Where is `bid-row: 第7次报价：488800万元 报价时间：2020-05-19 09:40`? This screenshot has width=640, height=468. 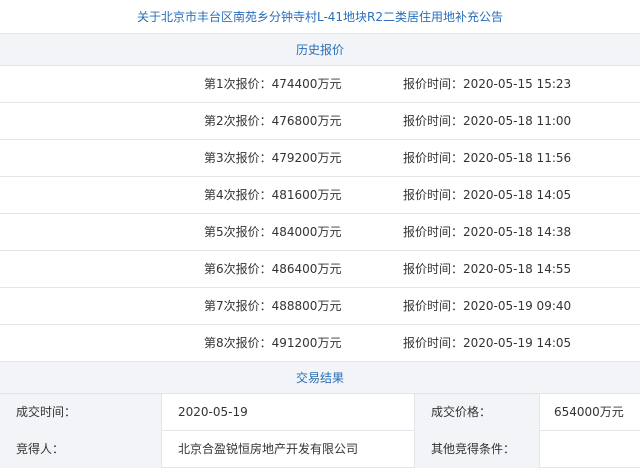
bid-row: 第7次报价：488800万元 报价时间：2020-05-19 09:40 is located at coordinates (320, 306).